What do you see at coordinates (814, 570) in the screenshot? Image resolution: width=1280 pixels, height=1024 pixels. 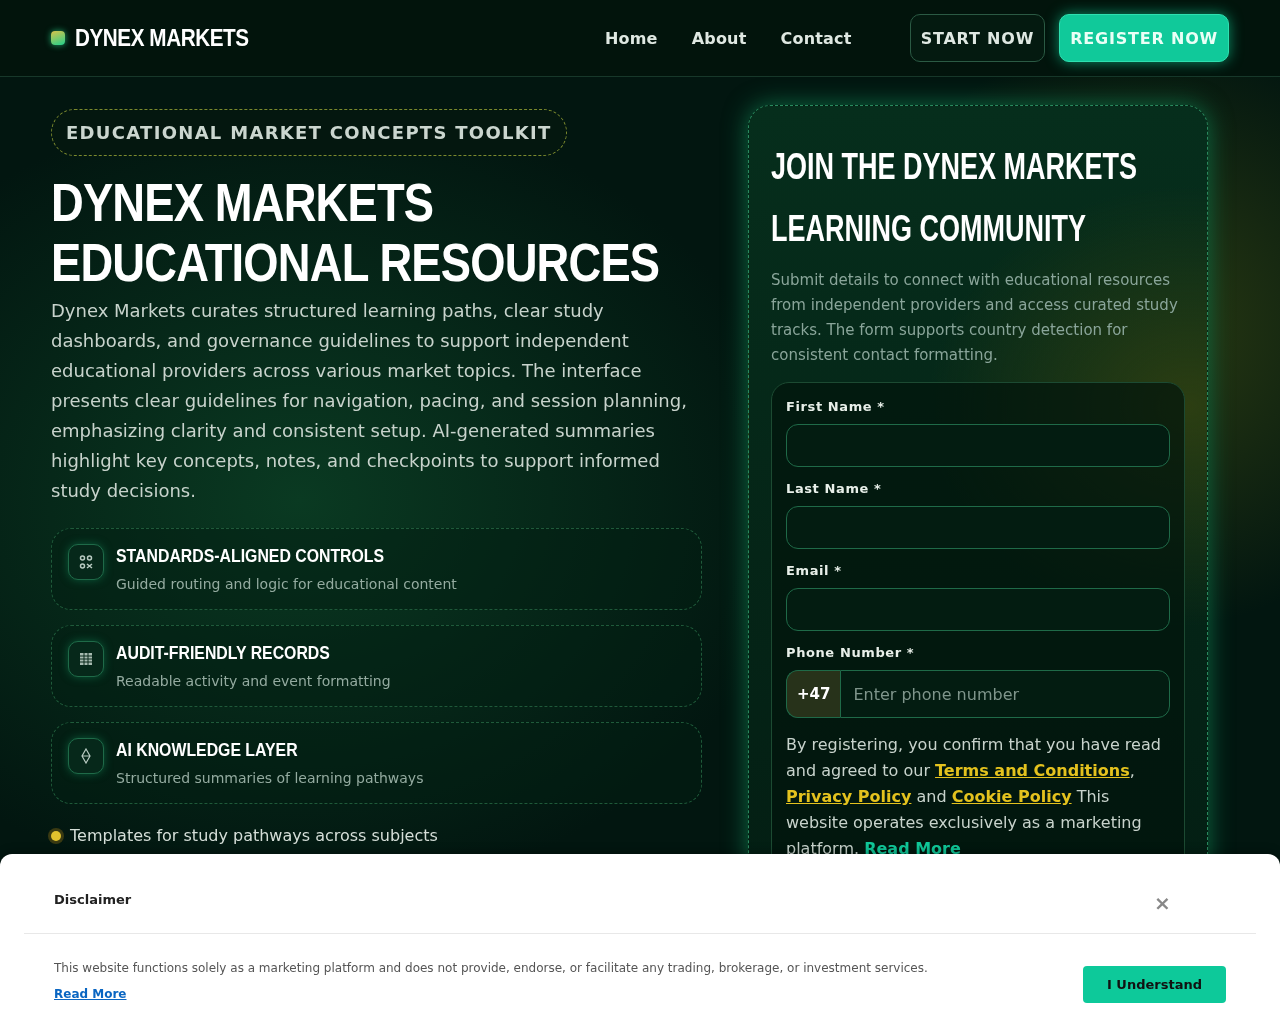 I see `field-label: Email *` at bounding box center [814, 570].